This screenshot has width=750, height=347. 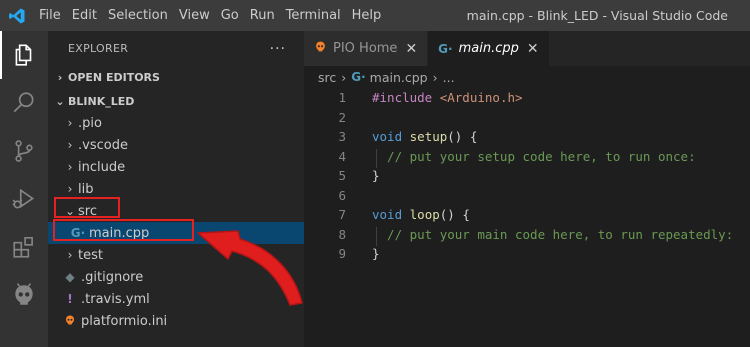 I want to click on tab-label: PIO Home, so click(x=365, y=48).